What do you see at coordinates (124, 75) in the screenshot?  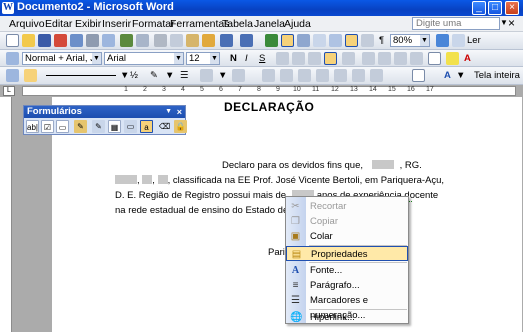 I see `line-style-dropdown-icon: ▼` at bounding box center [124, 75].